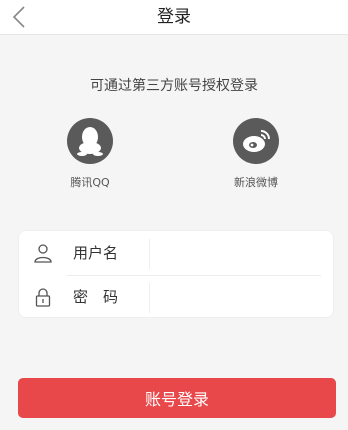 The width and height of the screenshot is (348, 430). Describe the element at coordinates (96, 297) in the screenshot. I see `password-label: 密 码` at that location.